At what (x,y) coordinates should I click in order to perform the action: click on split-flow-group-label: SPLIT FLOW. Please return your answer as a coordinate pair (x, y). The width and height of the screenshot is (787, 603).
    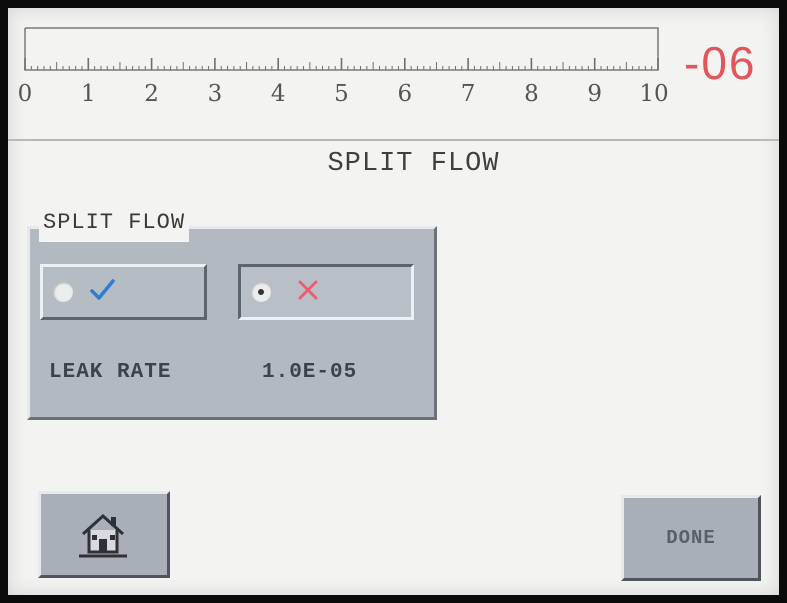
    Looking at the image, I should click on (114, 225).